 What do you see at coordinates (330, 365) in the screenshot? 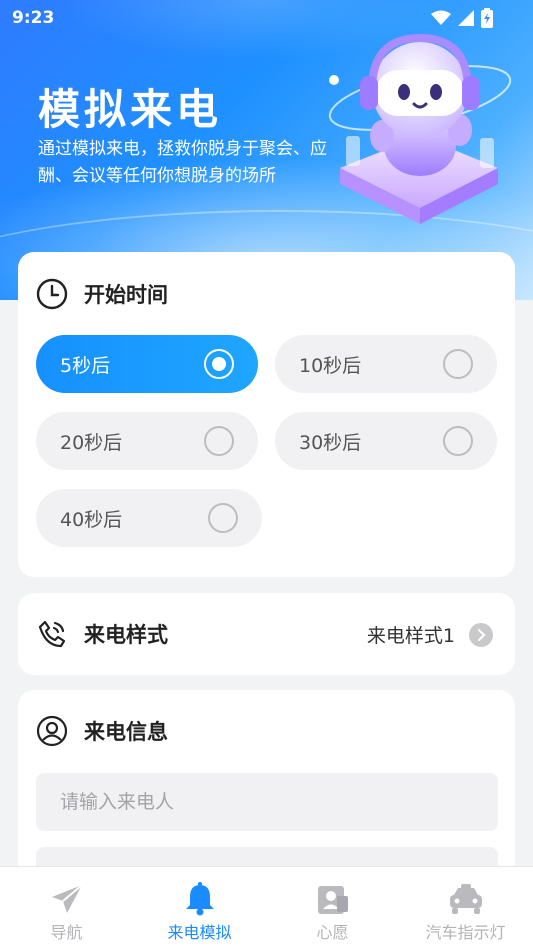
I see `option-label: 10秒后` at bounding box center [330, 365].